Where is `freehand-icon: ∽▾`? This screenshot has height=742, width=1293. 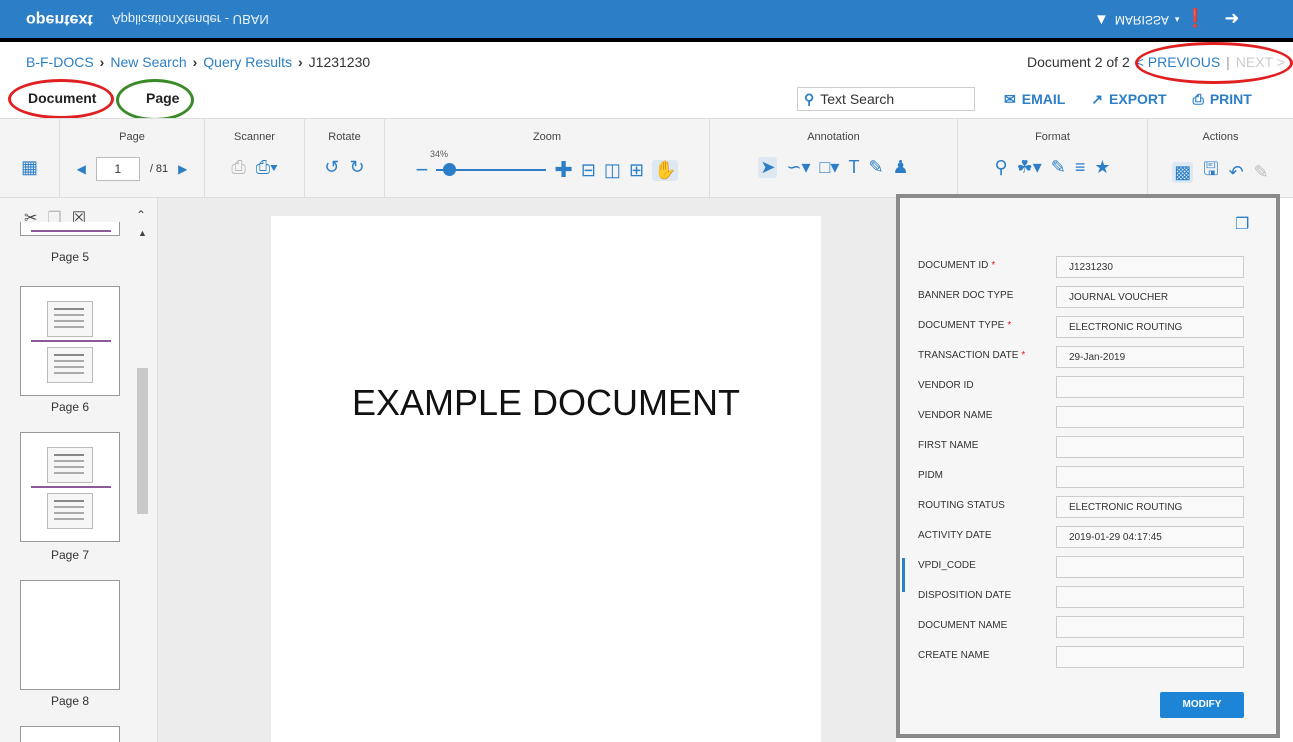
freehand-icon: ∽▾ is located at coordinates (798, 167).